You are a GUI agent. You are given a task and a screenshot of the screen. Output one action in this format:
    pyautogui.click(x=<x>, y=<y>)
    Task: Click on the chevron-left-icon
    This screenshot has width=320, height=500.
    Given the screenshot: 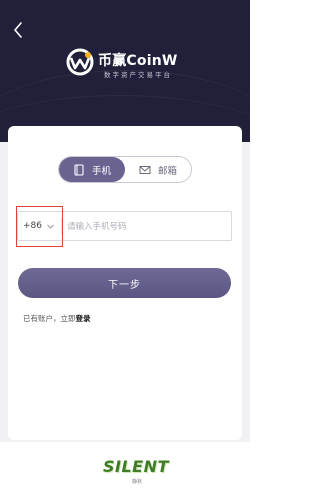 What is the action you would take?
    pyautogui.click(x=18, y=30)
    